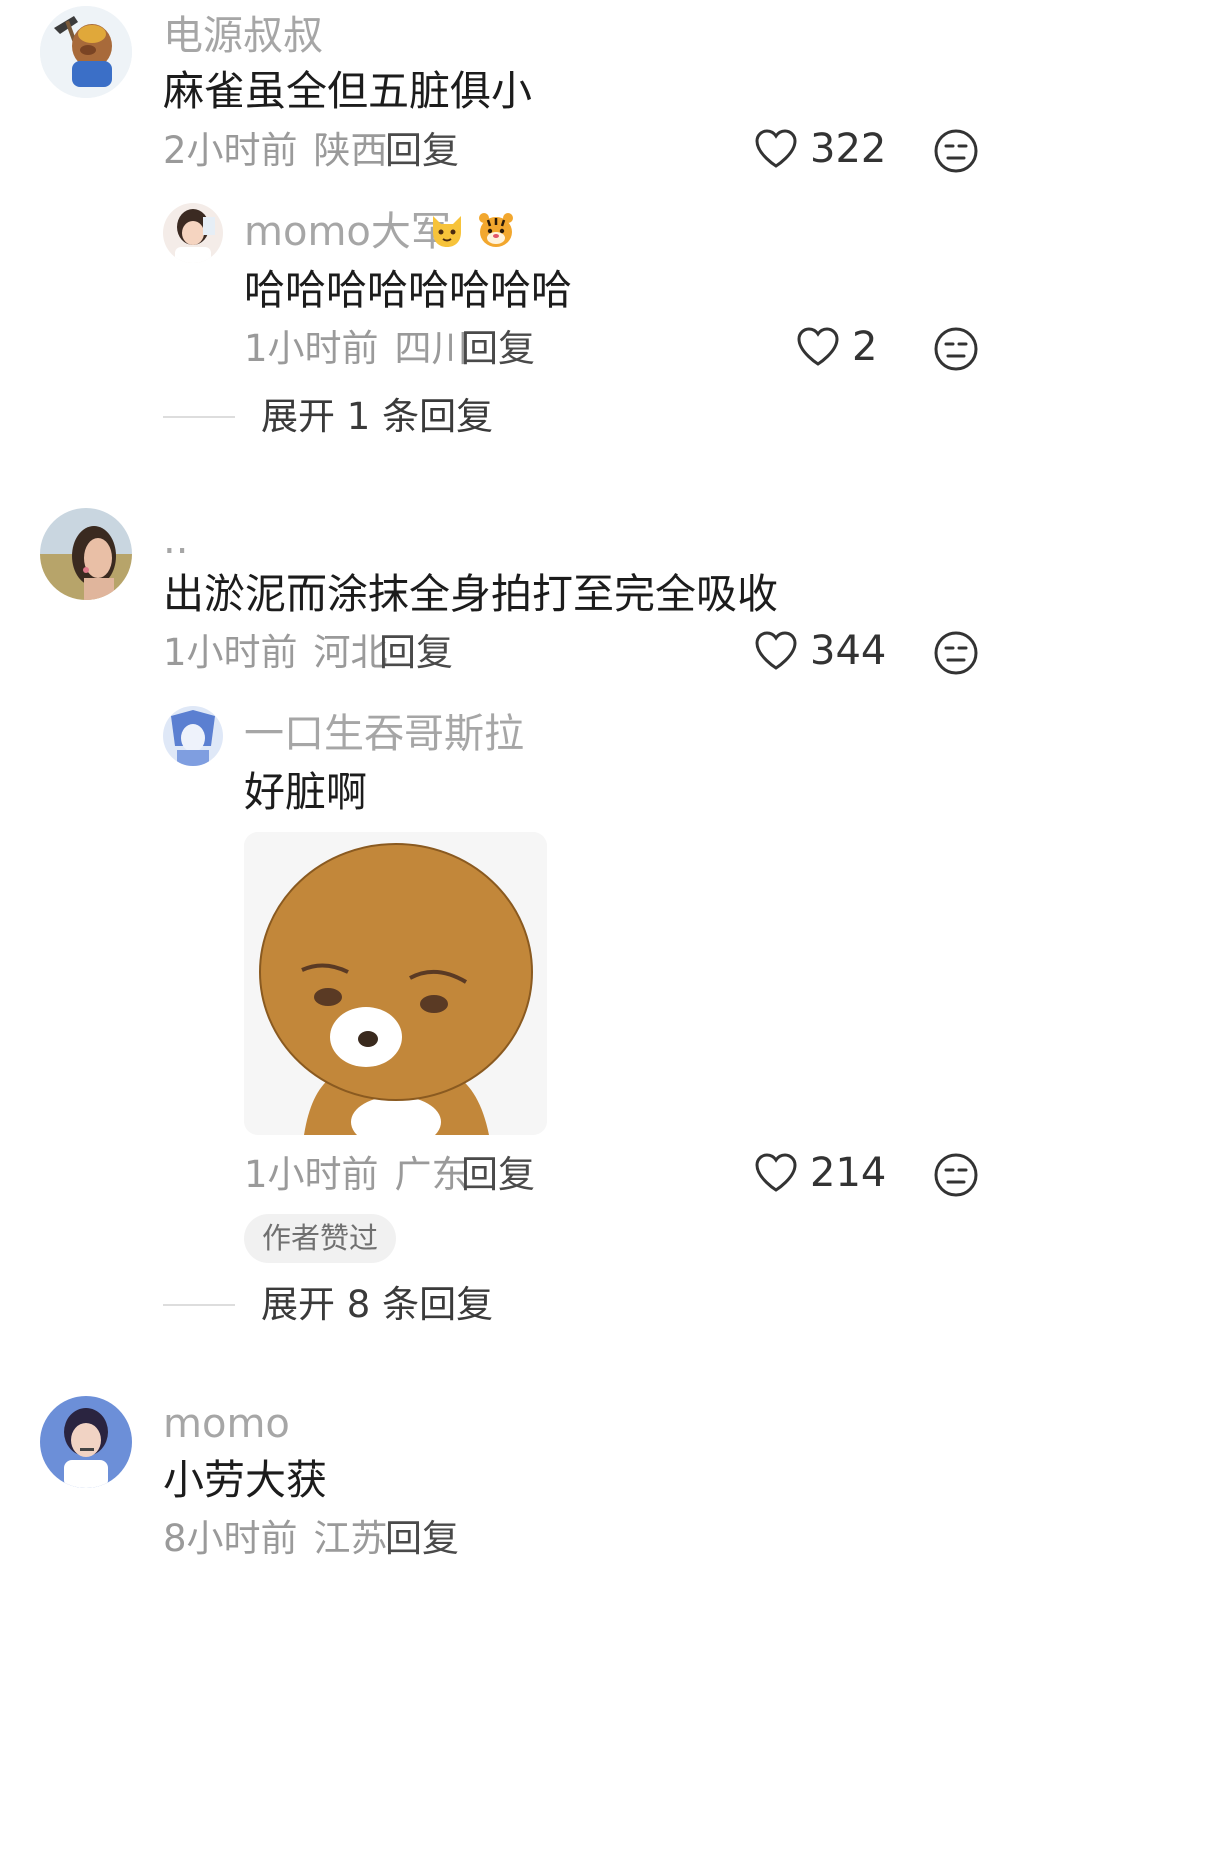 This screenshot has width=1206, height=1856. I want to click on expand-replies-label: 展开 1 条回复, so click(377, 416).